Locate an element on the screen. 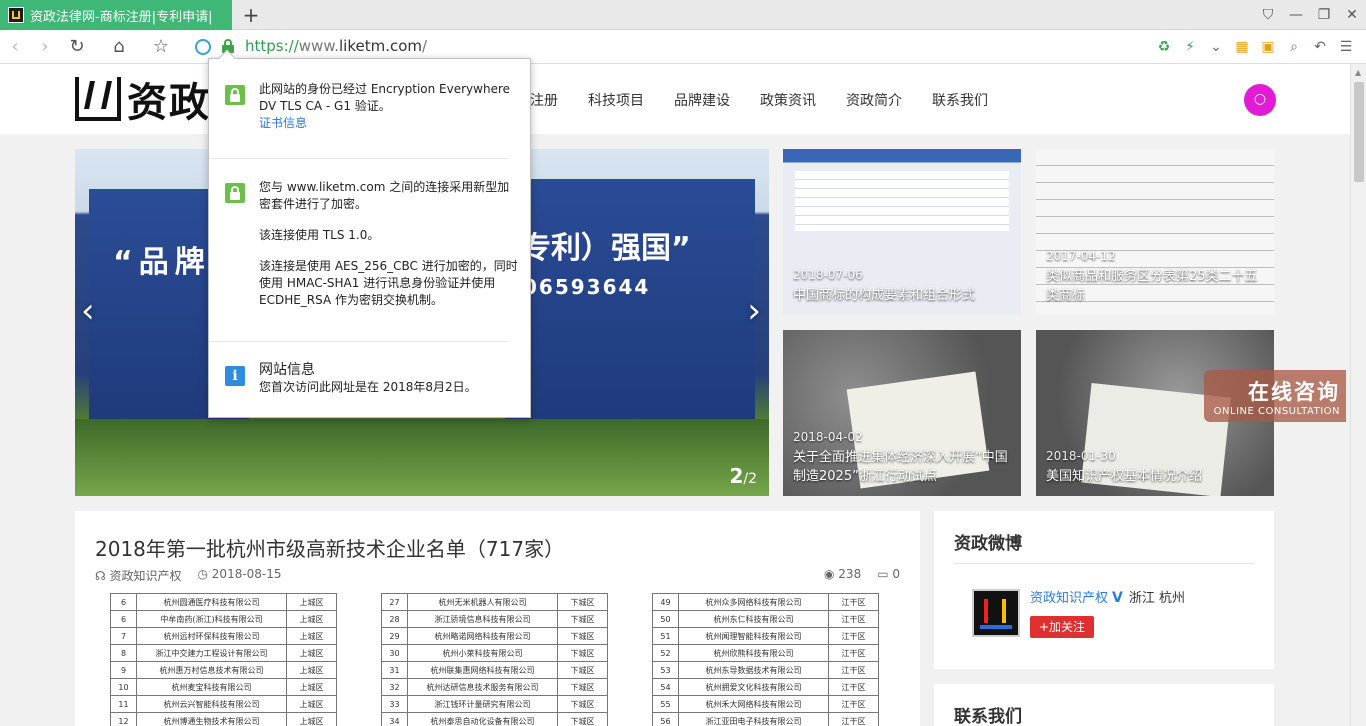  slider-prev-arrow-icon: ‹ is located at coordinates (88, 311).